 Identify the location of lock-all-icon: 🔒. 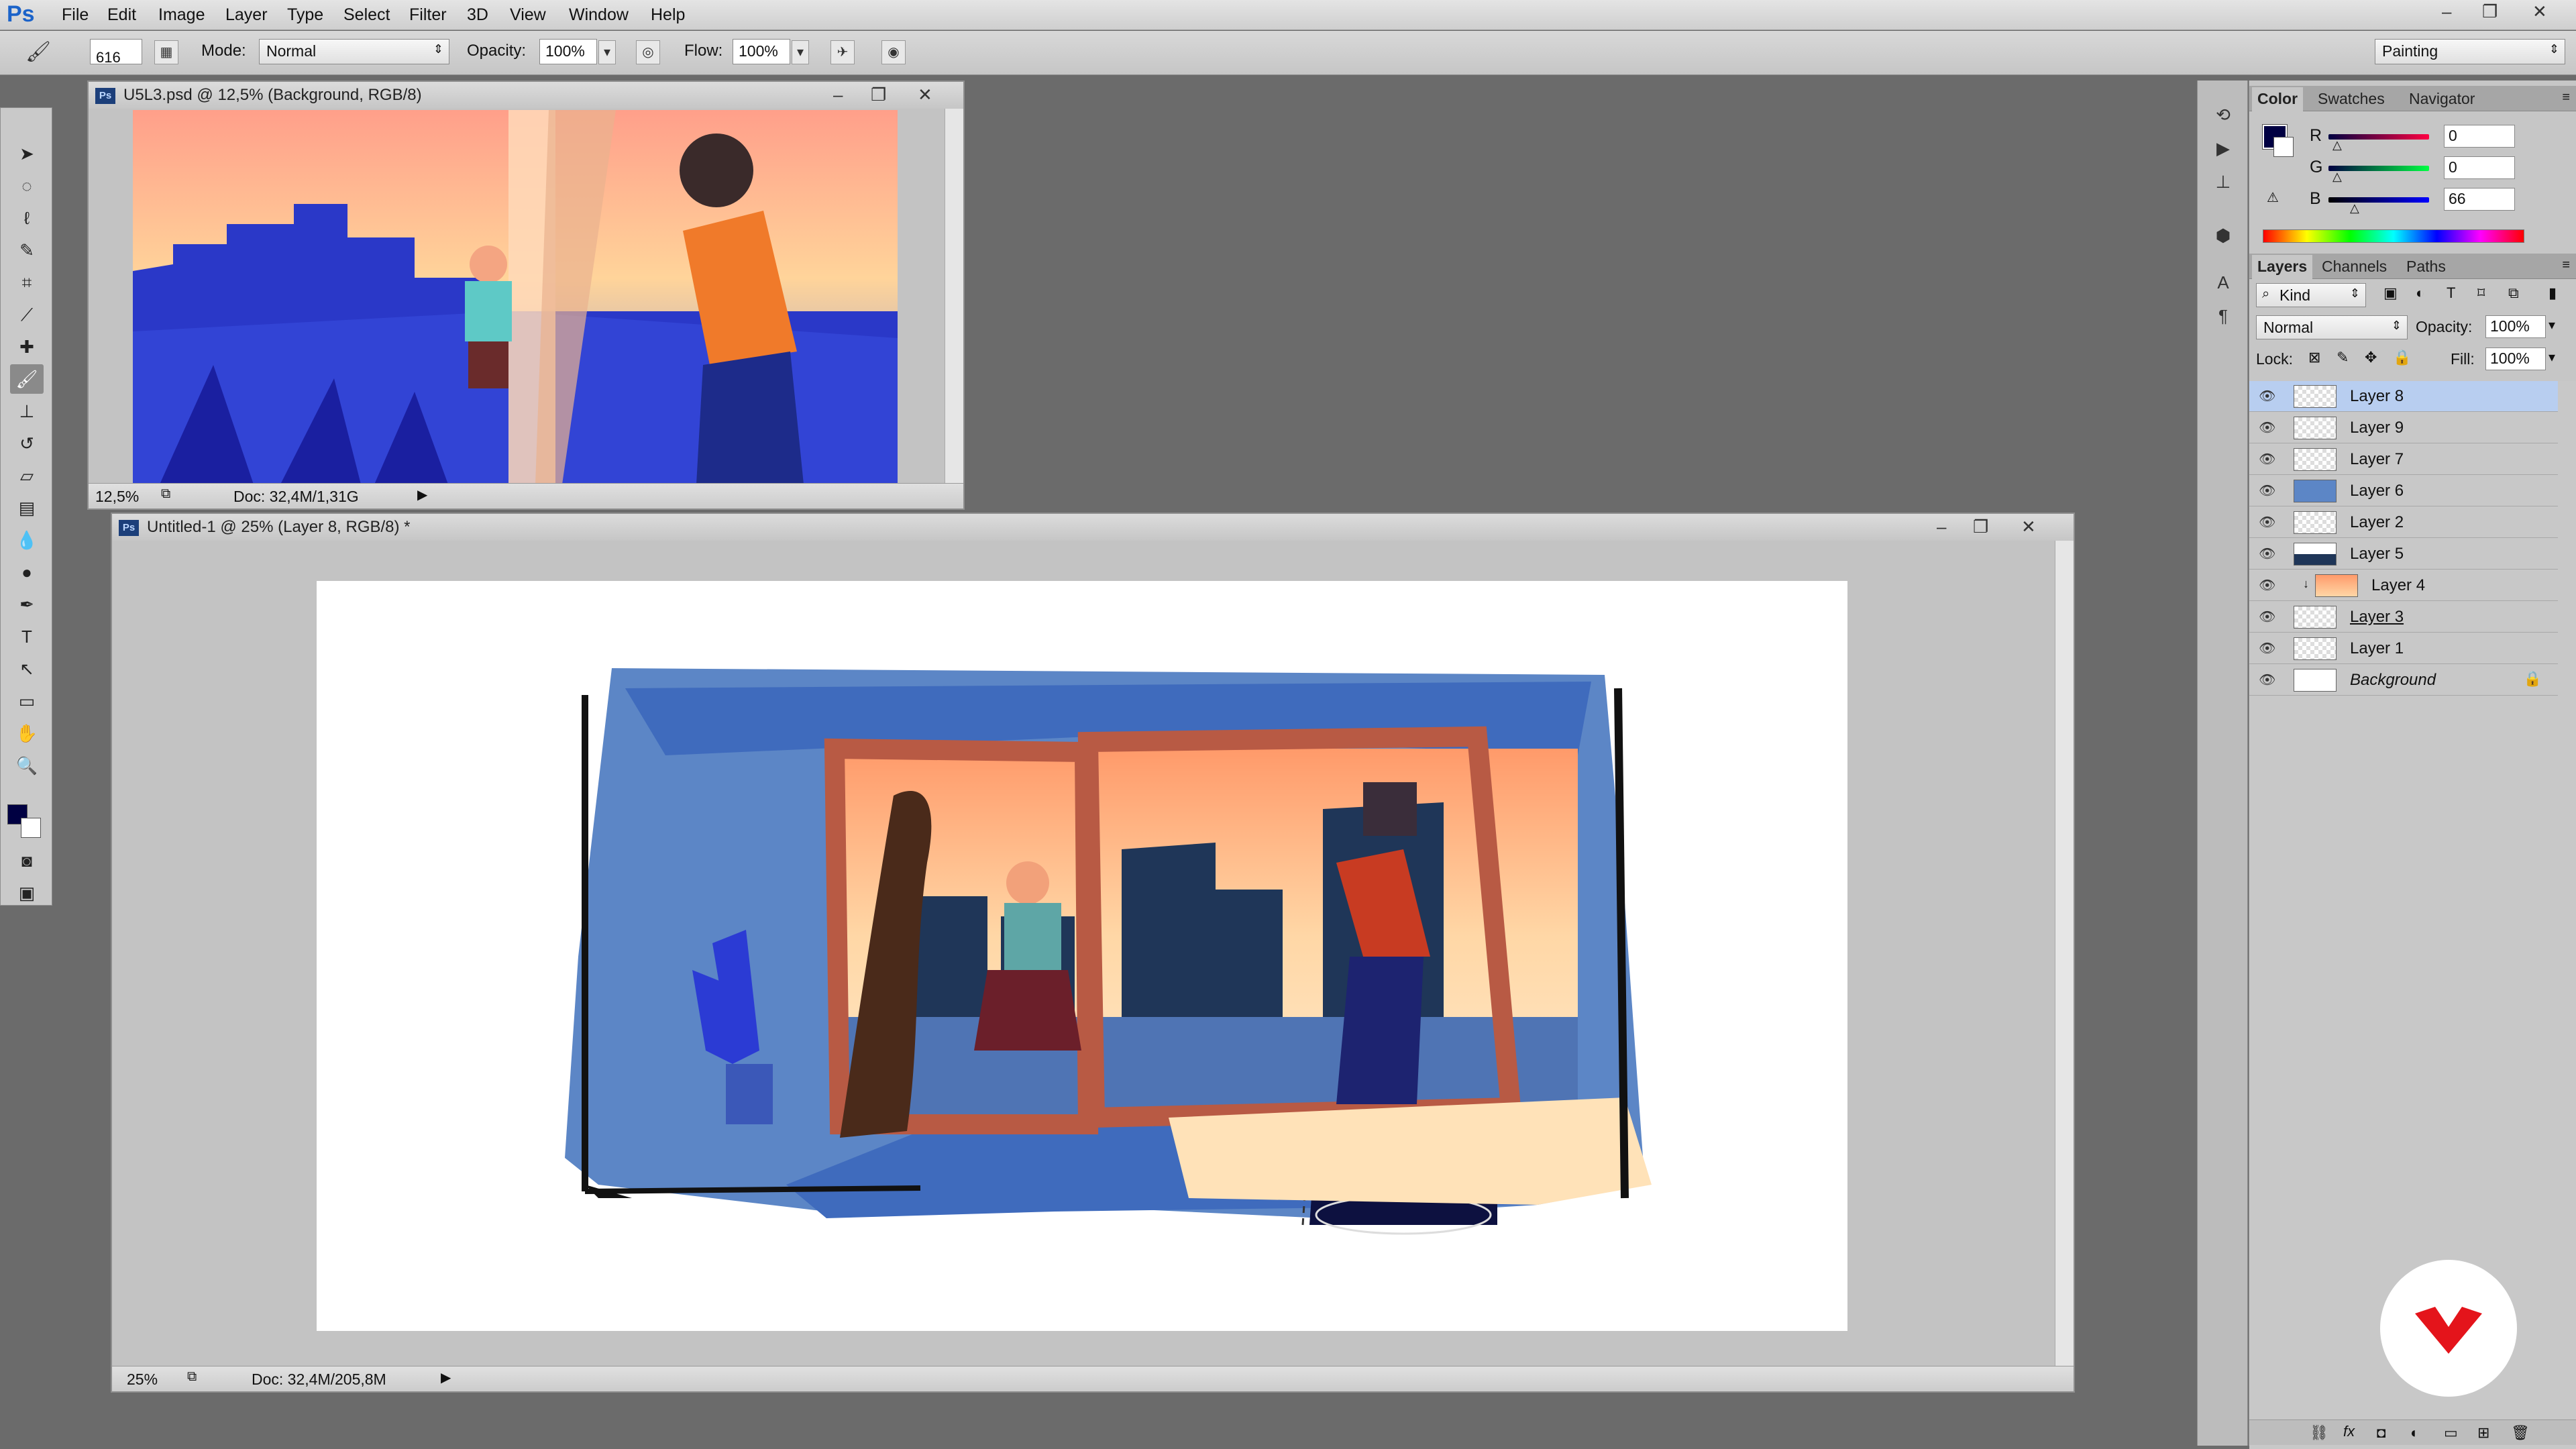
(2402, 357).